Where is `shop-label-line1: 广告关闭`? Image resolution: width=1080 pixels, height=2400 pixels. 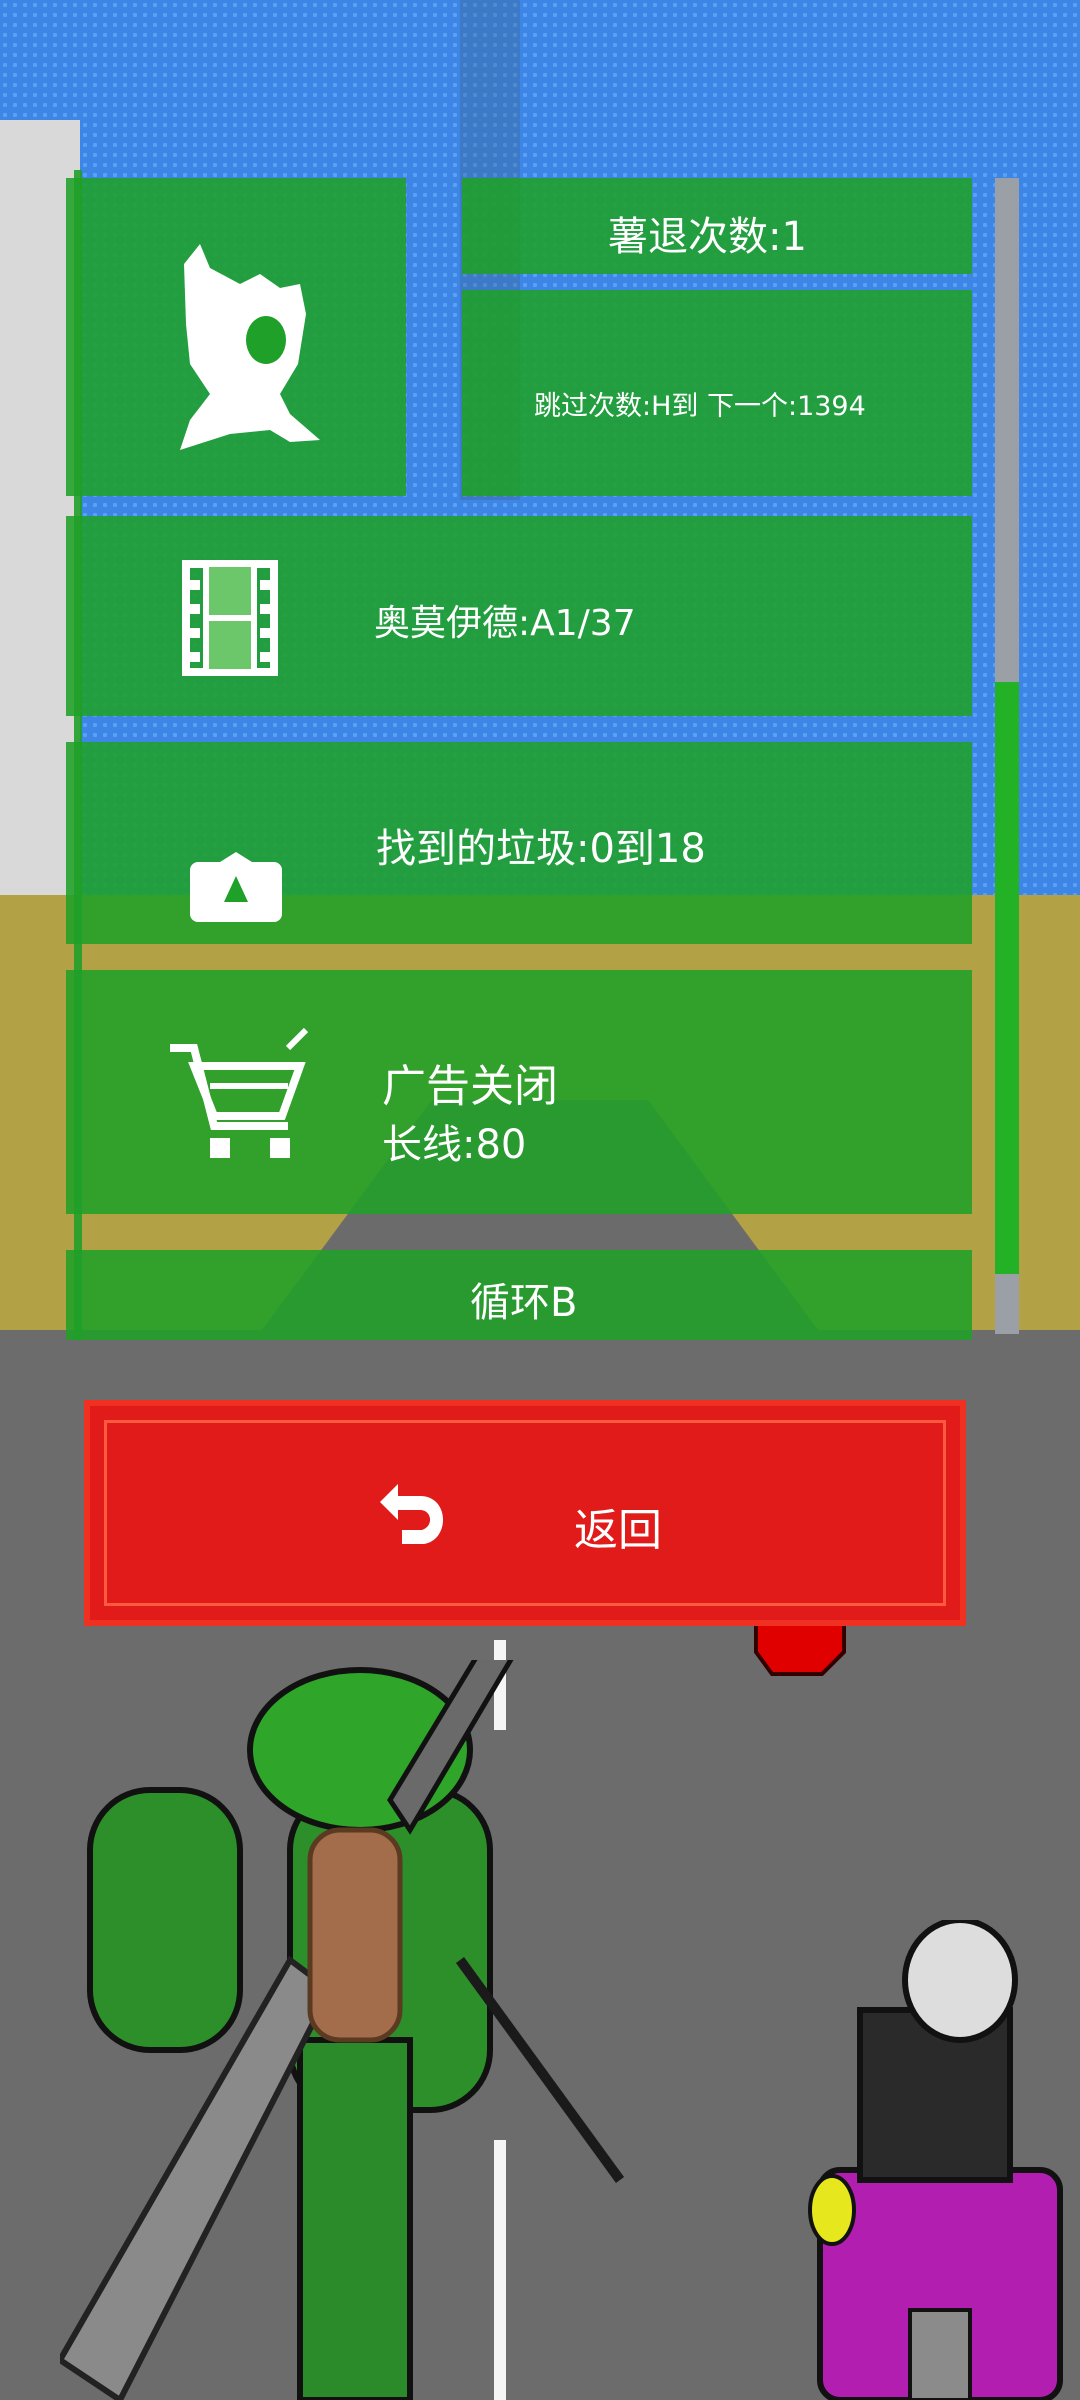 shop-label-line1: 广告关闭 is located at coordinates (470, 1086).